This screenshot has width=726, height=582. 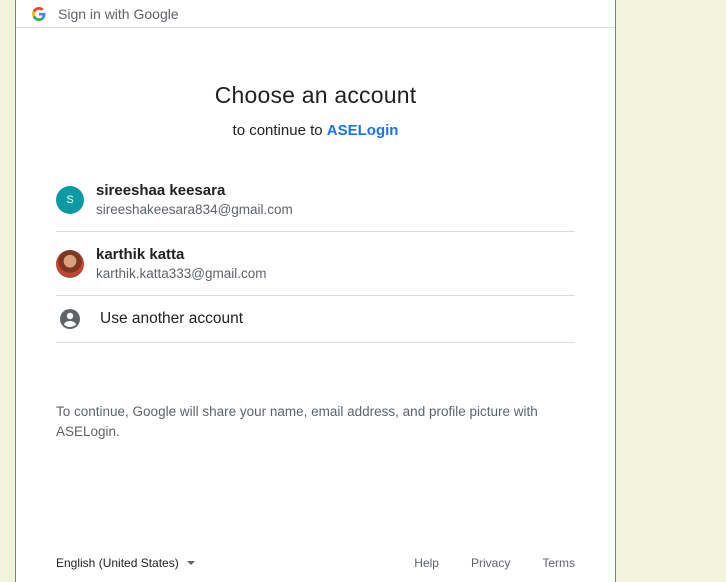 What do you see at coordinates (426, 563) in the screenshot?
I see `help-link: Help` at bounding box center [426, 563].